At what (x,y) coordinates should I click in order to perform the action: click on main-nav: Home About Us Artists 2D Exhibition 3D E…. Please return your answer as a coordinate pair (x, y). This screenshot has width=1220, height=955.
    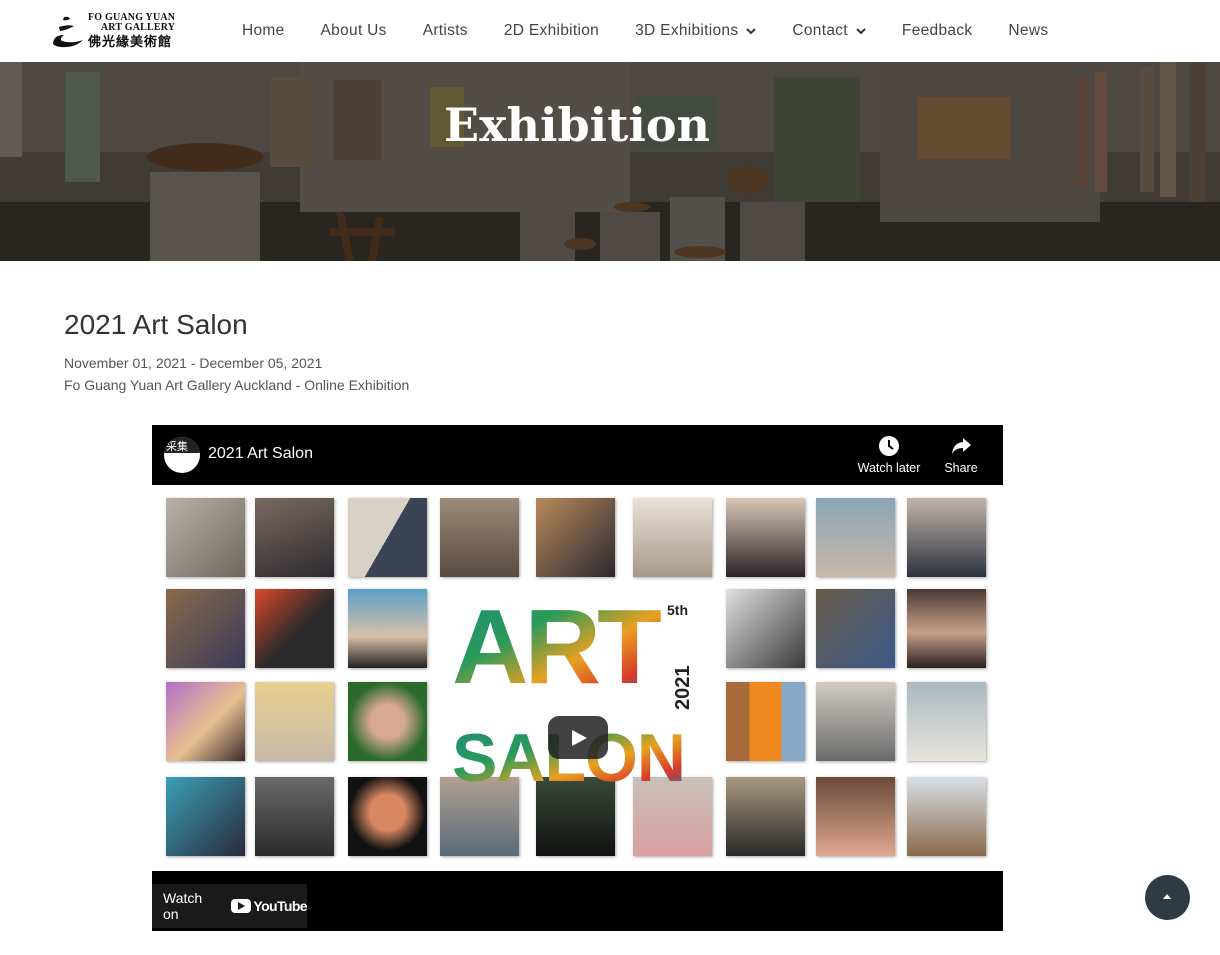
    Looking at the image, I should click on (645, 31).